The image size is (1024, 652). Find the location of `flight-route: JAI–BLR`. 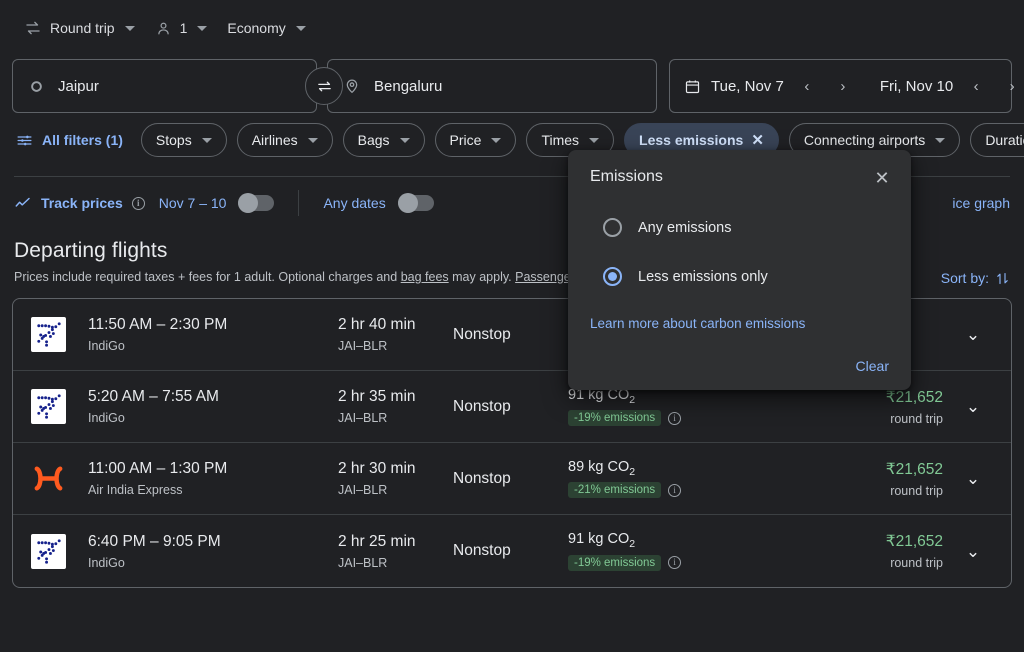

flight-route: JAI–BLR is located at coordinates (363, 346).